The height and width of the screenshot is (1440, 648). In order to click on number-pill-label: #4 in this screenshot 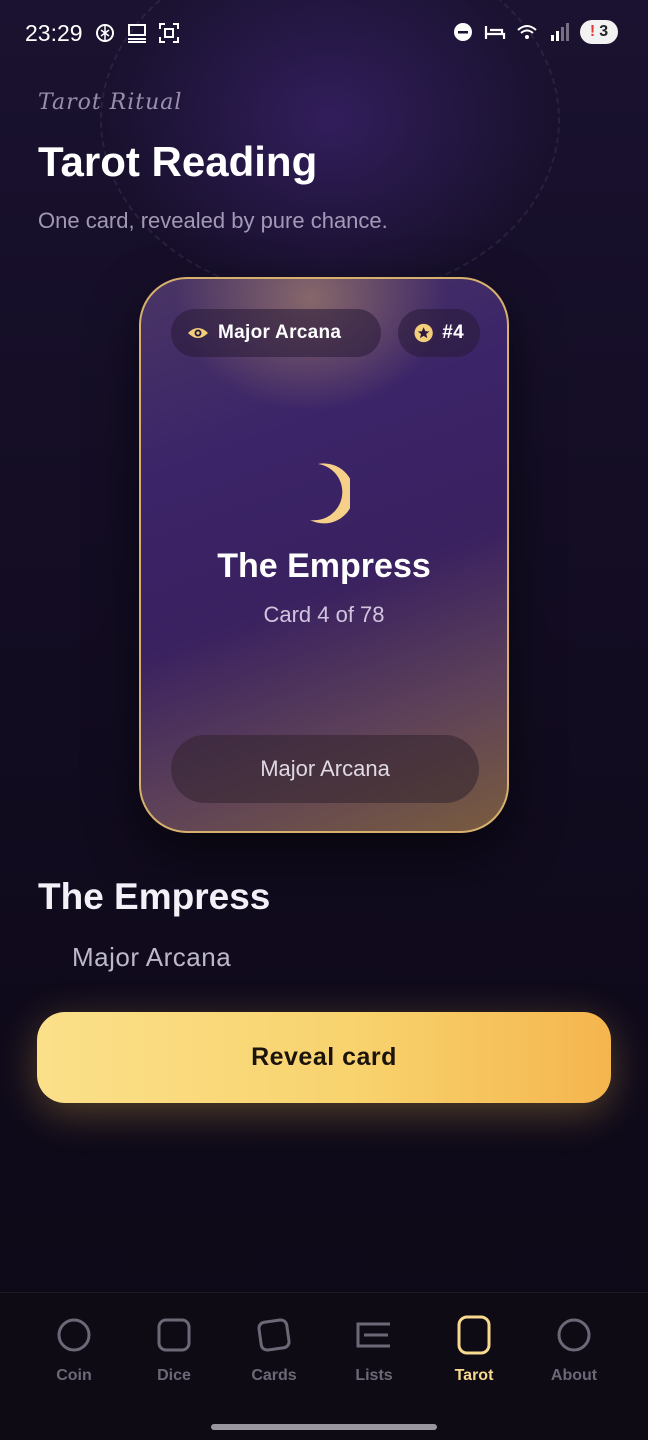, I will do `click(453, 332)`.